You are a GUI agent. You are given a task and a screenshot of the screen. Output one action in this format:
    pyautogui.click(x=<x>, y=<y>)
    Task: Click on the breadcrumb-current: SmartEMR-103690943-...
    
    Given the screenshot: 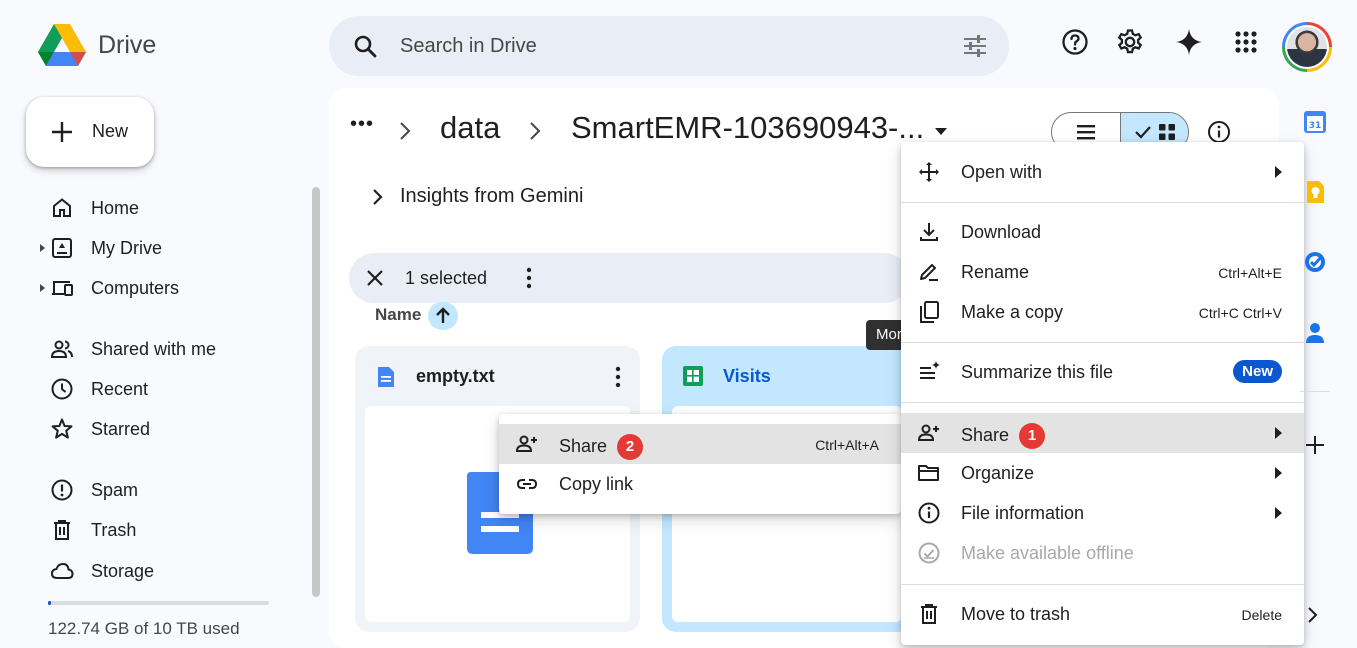 What is the action you would take?
    pyautogui.click(x=747, y=128)
    